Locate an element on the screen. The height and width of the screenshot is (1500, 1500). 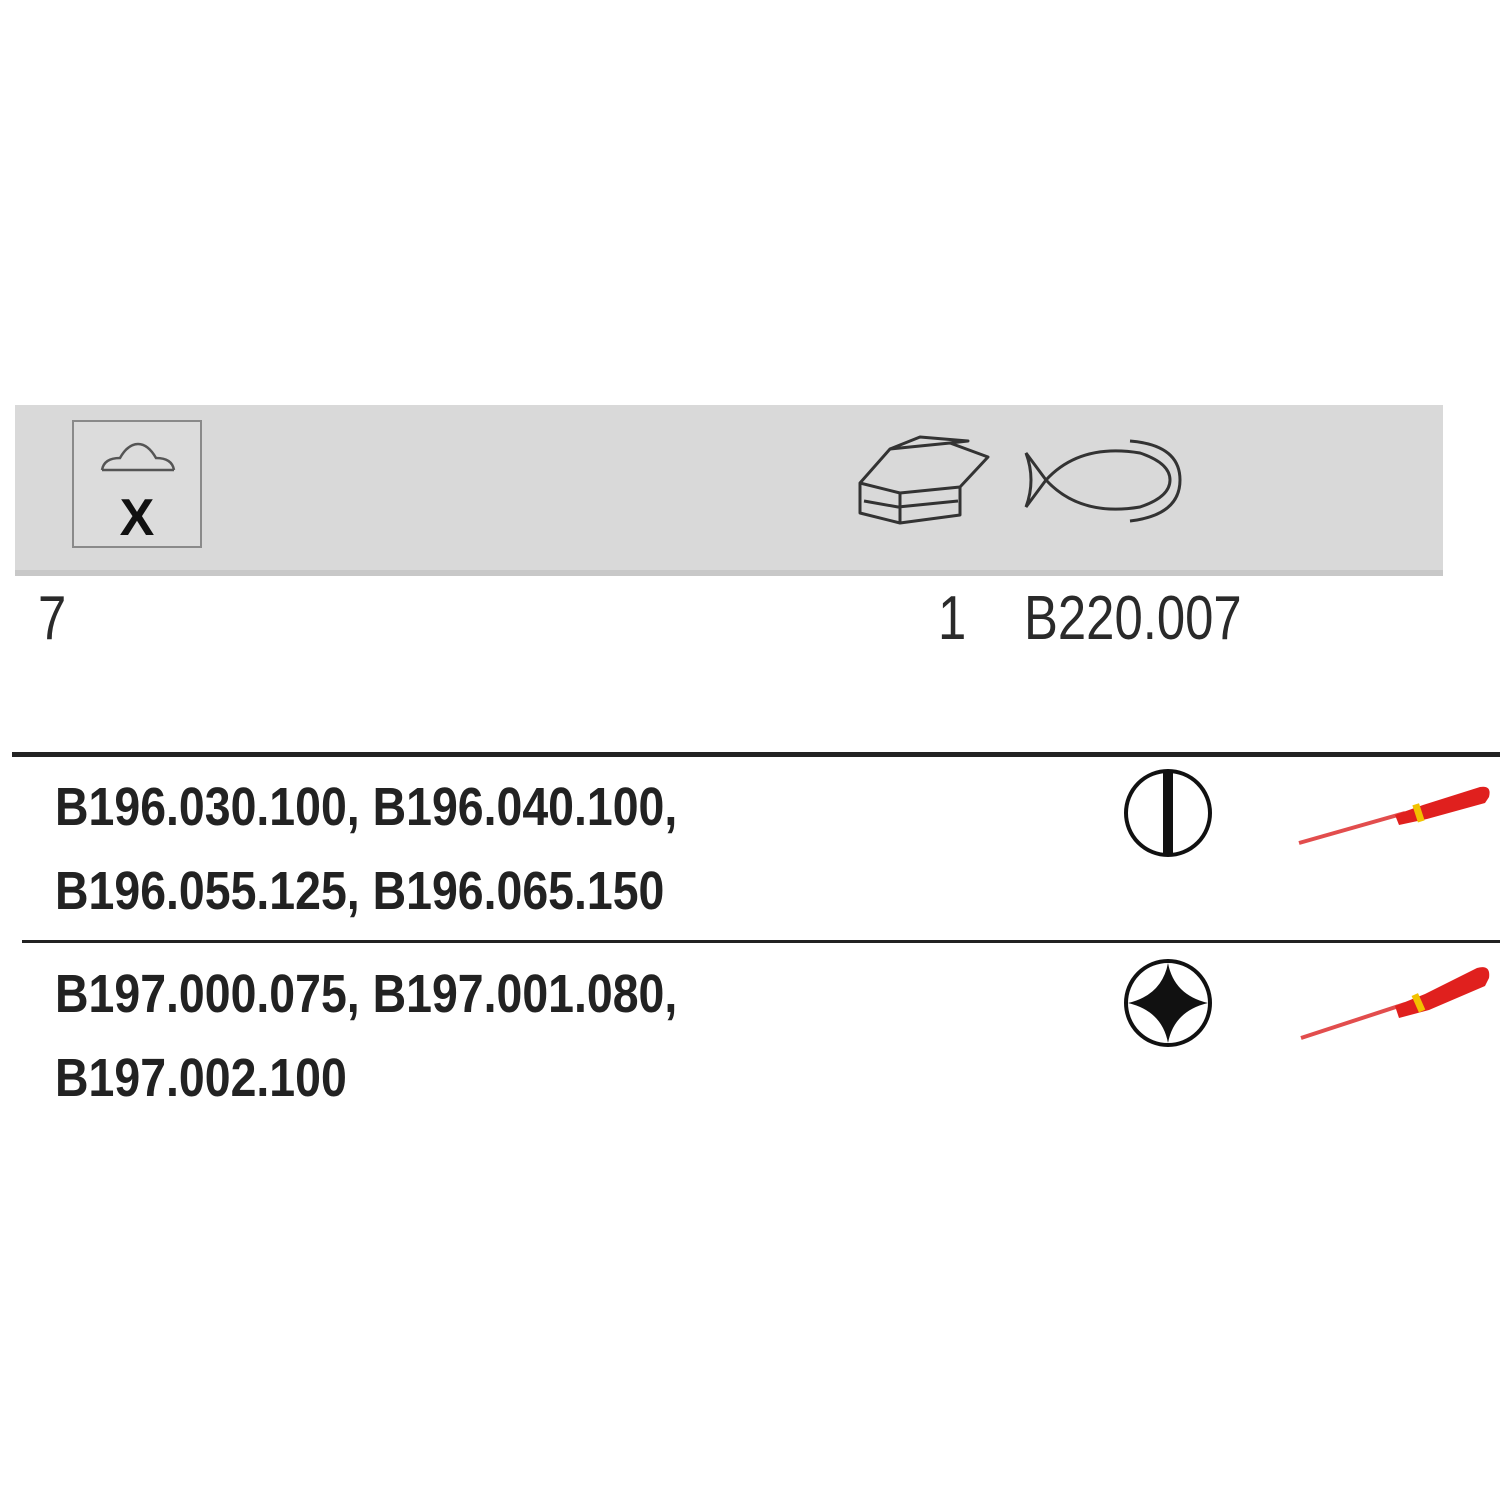
fish-pack-icon is located at coordinates (1103, 481).